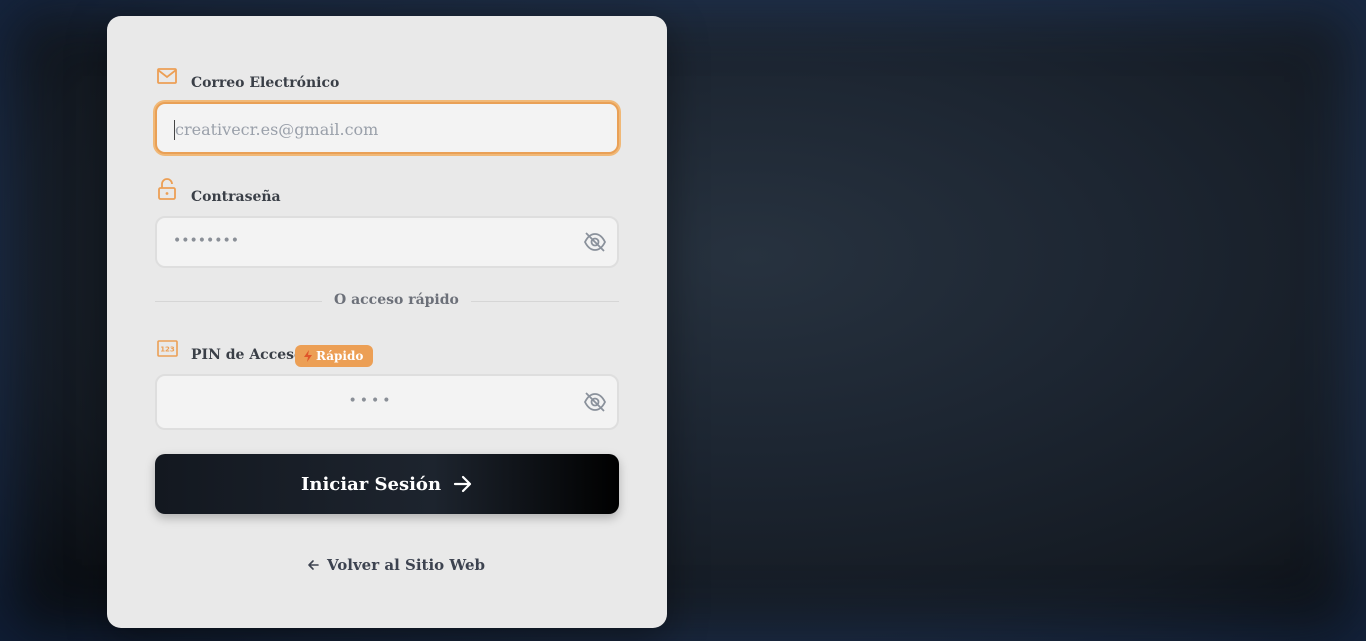 The height and width of the screenshot is (641, 1366). Describe the element at coordinates (236, 197) in the screenshot. I see `password-label: Contraseña` at that location.